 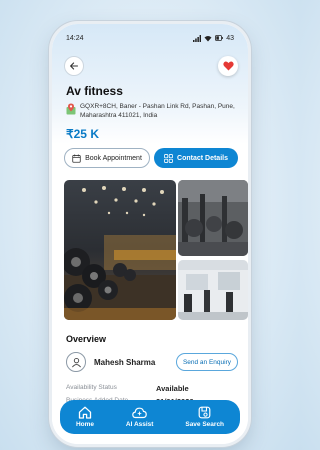 I want to click on signal-icon, so click(x=197, y=38).